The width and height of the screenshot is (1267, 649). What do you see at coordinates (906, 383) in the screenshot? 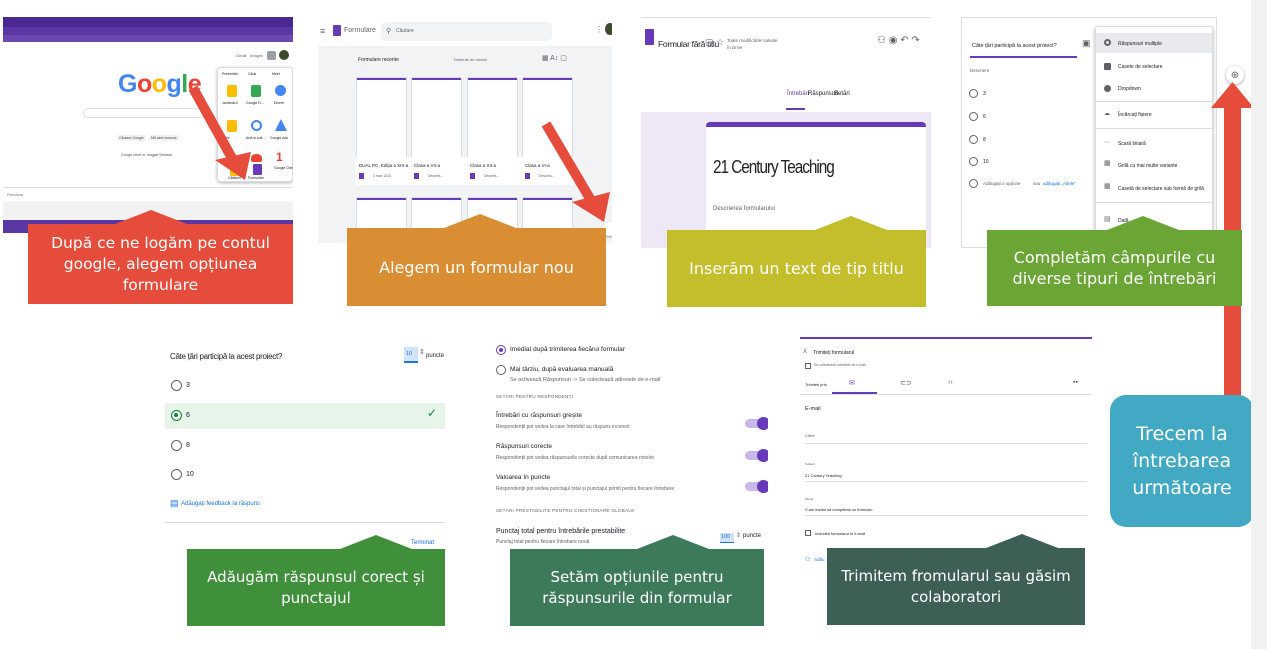
I see `link-icon: ⊂⊃` at bounding box center [906, 383].